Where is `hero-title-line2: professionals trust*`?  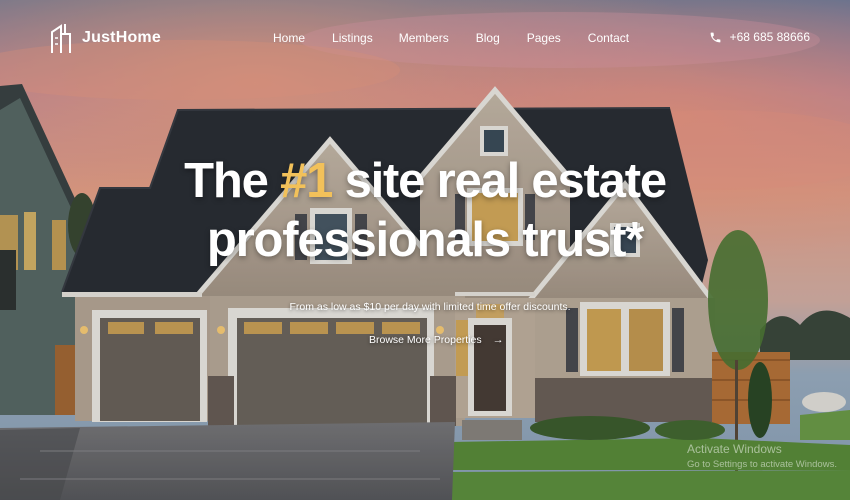 hero-title-line2: professionals trust* is located at coordinates (425, 240).